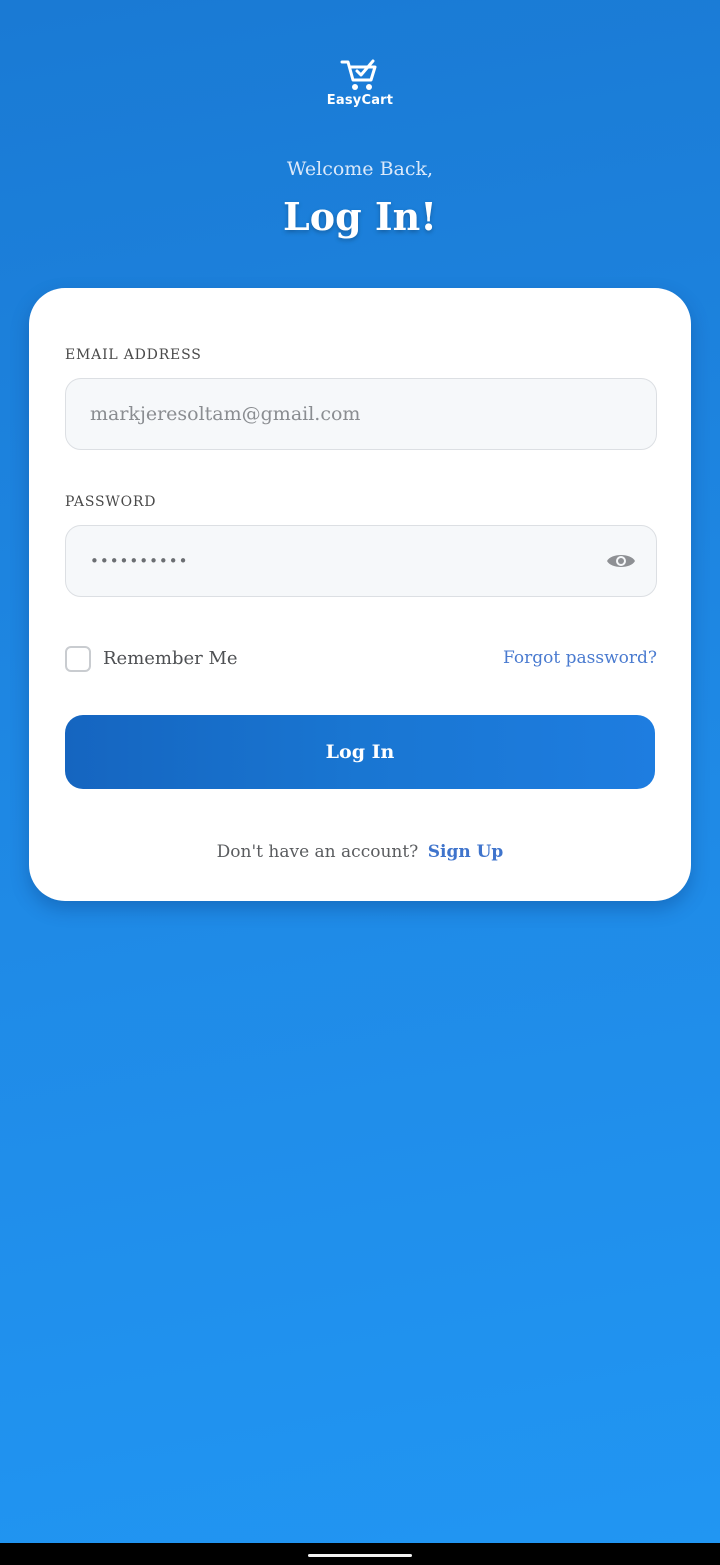 This screenshot has height=1565, width=720. Describe the element at coordinates (360, 100) in the screenshot. I see `app-name: EasyCart` at that location.